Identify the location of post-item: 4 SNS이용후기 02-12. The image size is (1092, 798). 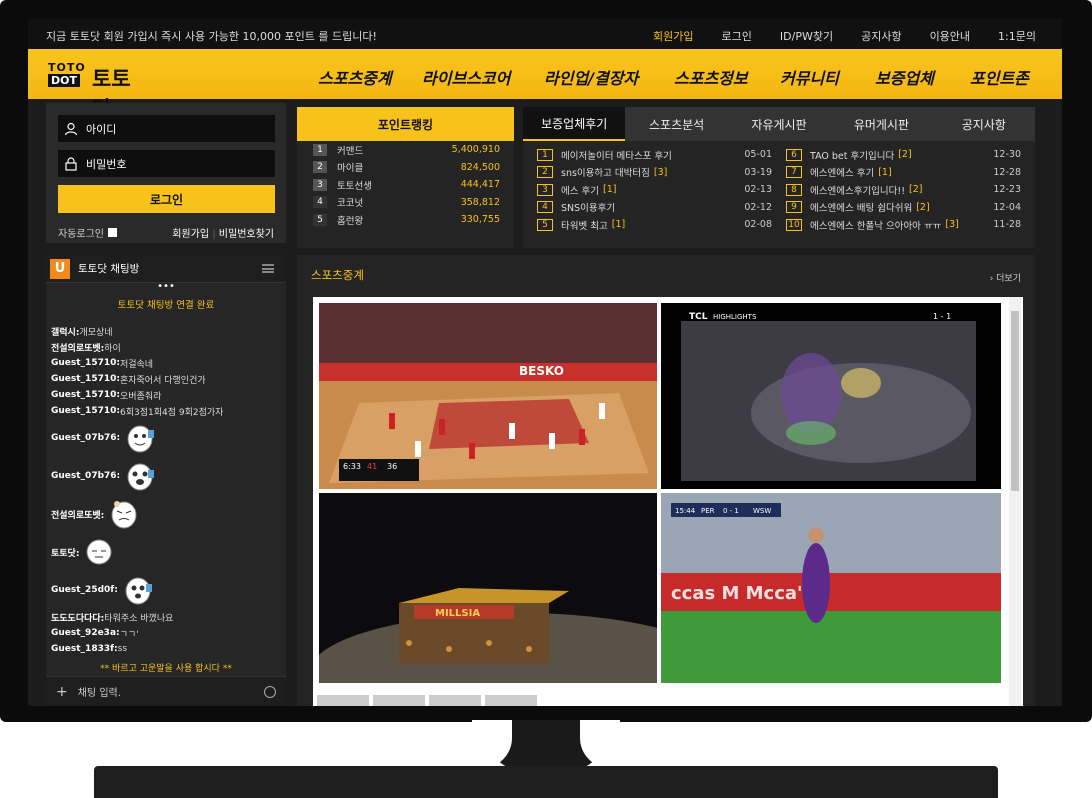
(654, 208).